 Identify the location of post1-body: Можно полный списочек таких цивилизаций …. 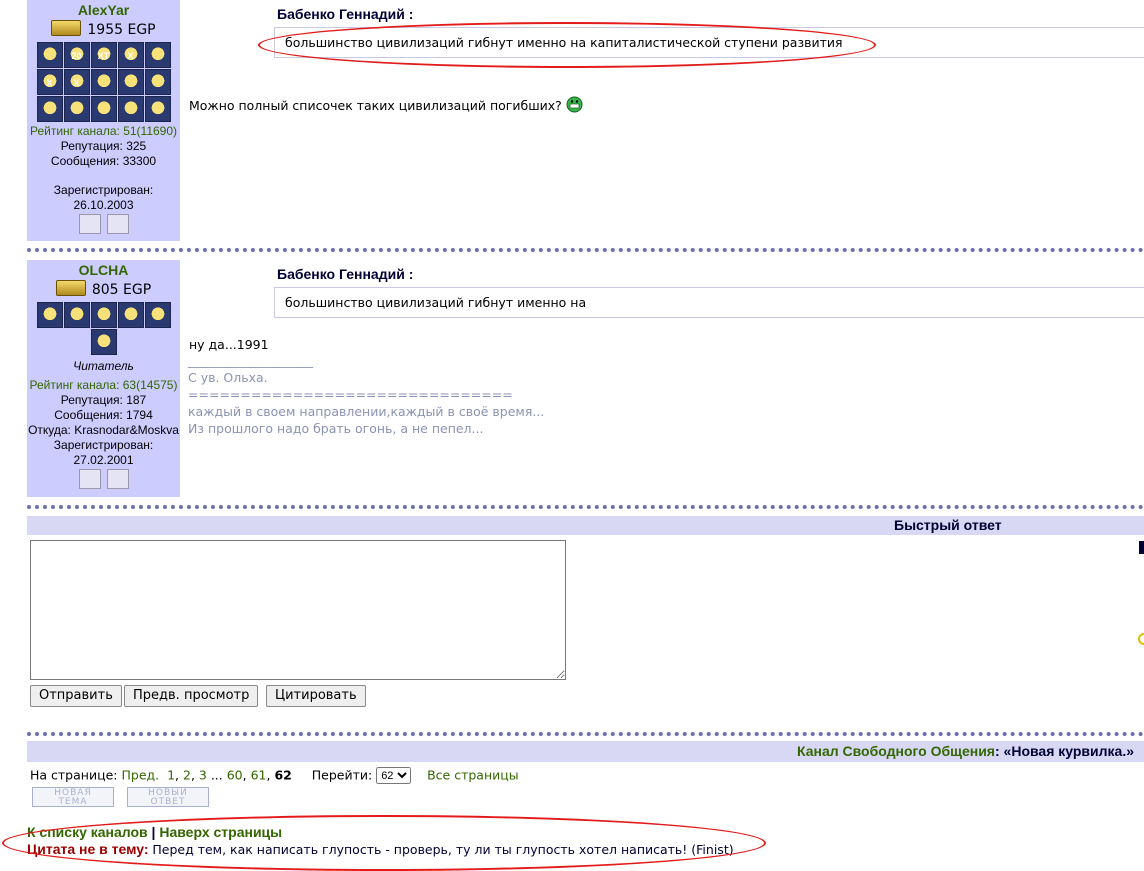
(386, 104).